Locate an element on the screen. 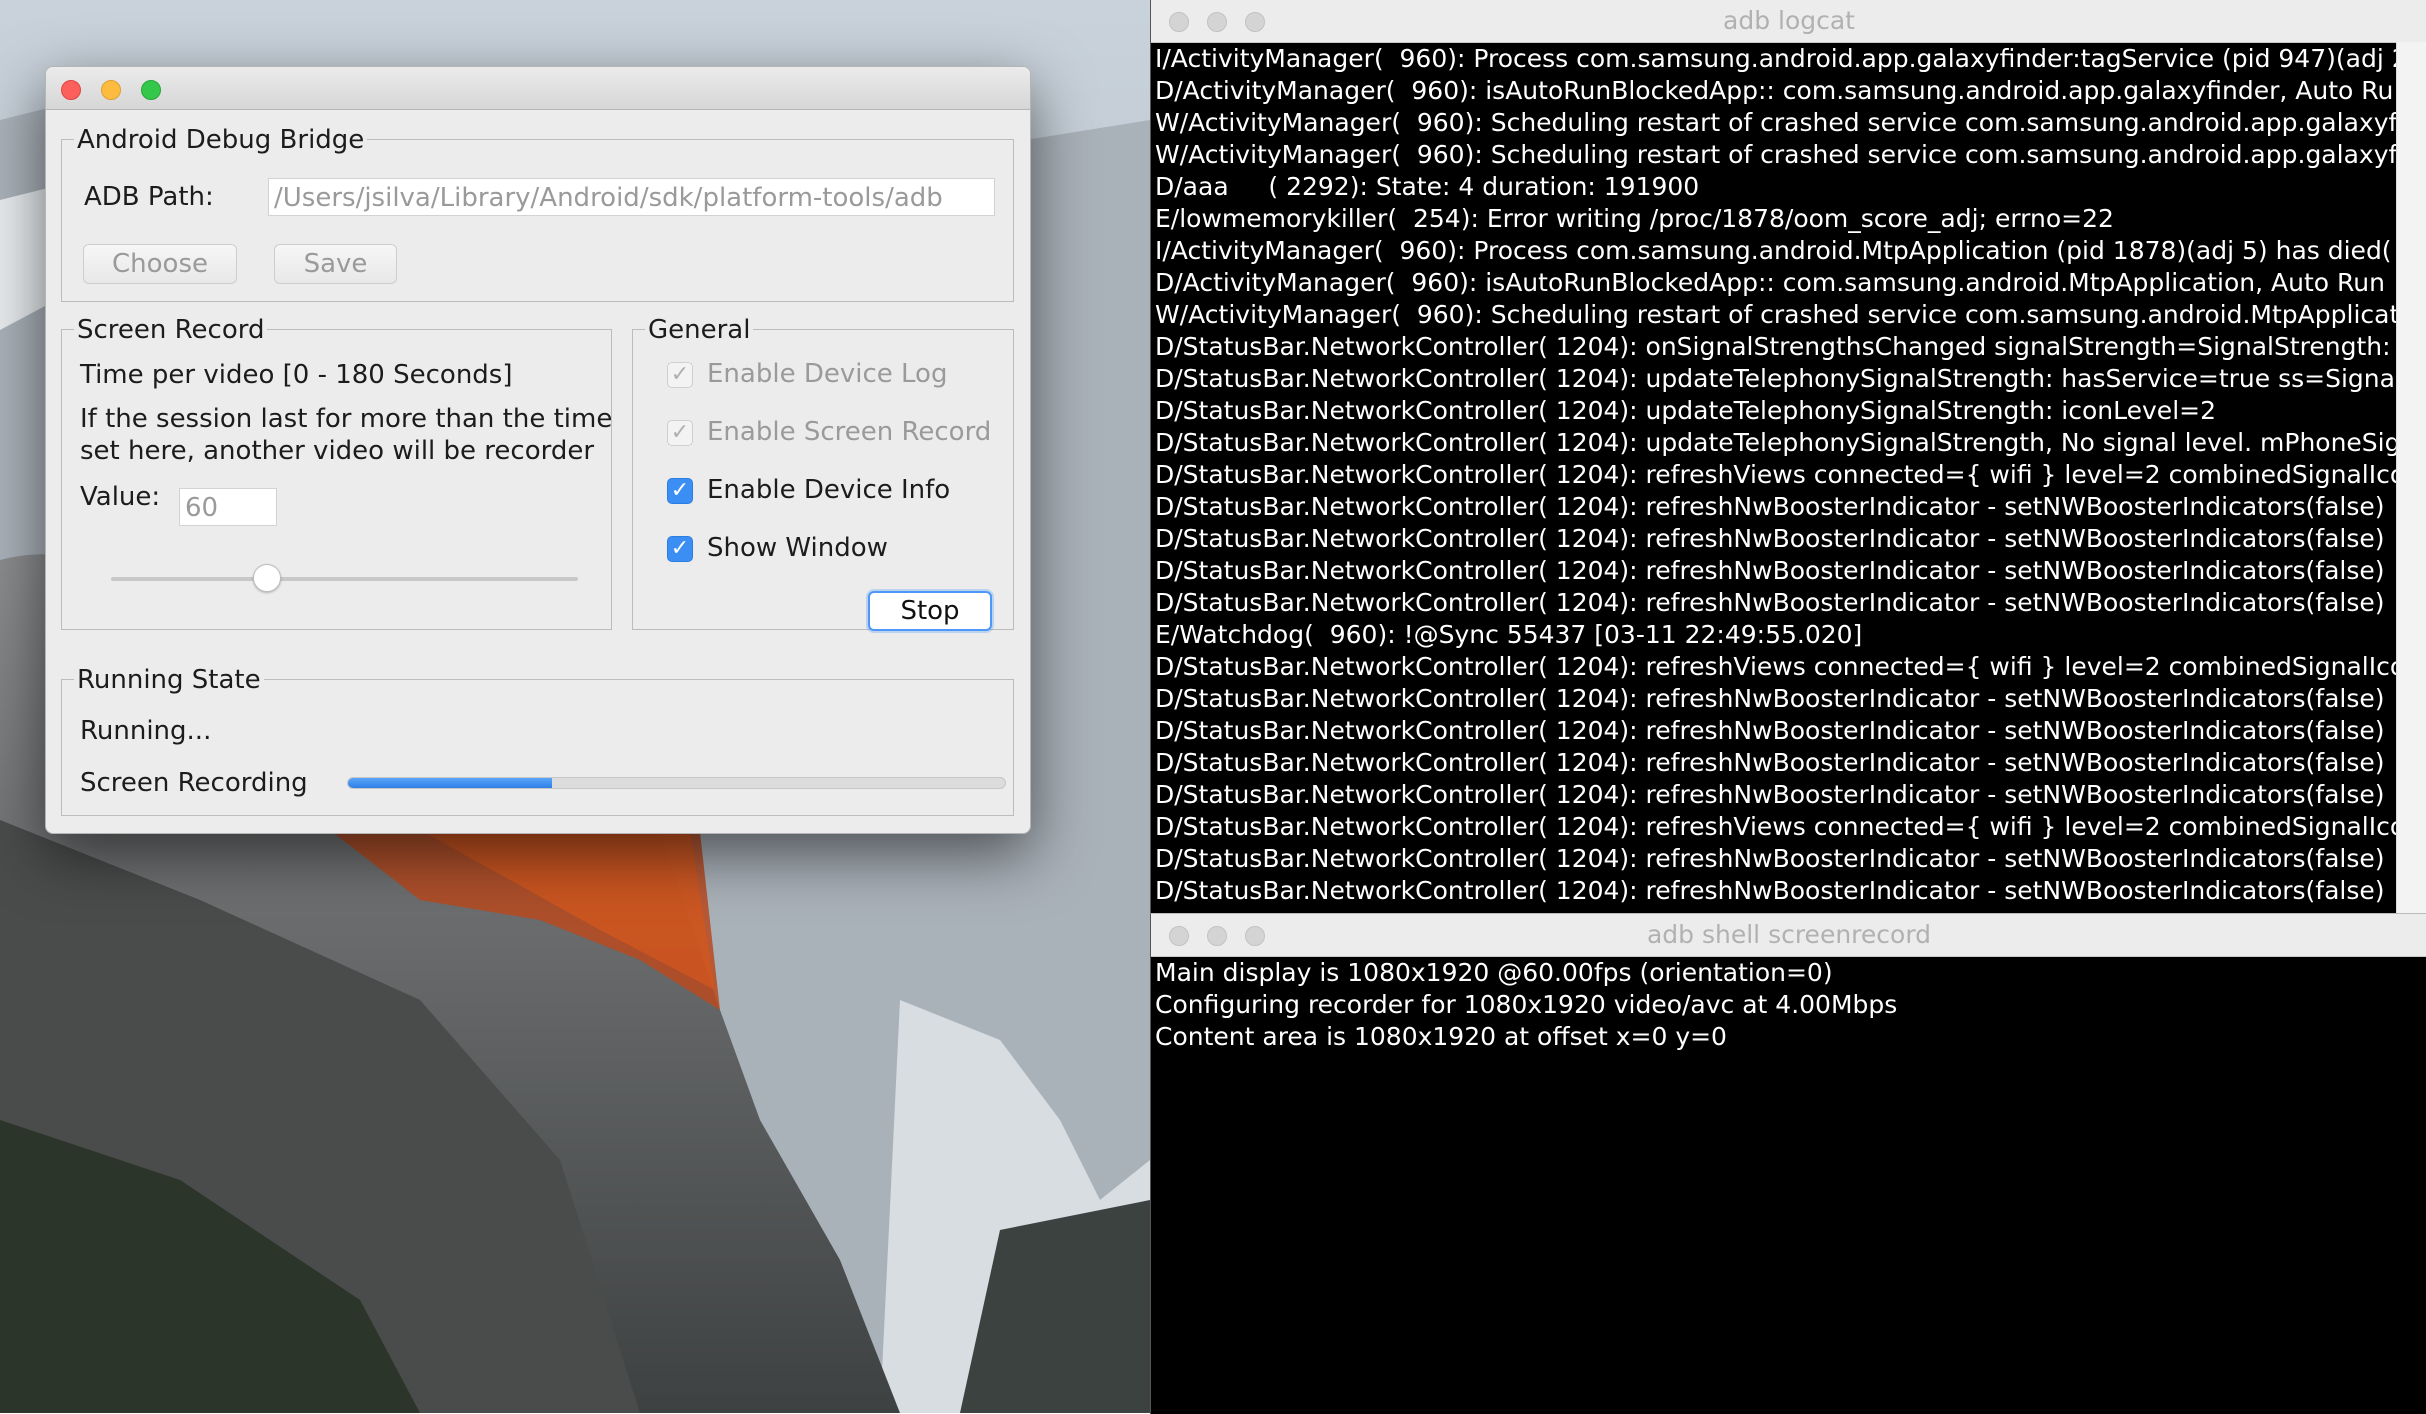 Image resolution: width=2426 pixels, height=1414 pixels. enable-device-info-checkbox: ✓ is located at coordinates (680, 491).